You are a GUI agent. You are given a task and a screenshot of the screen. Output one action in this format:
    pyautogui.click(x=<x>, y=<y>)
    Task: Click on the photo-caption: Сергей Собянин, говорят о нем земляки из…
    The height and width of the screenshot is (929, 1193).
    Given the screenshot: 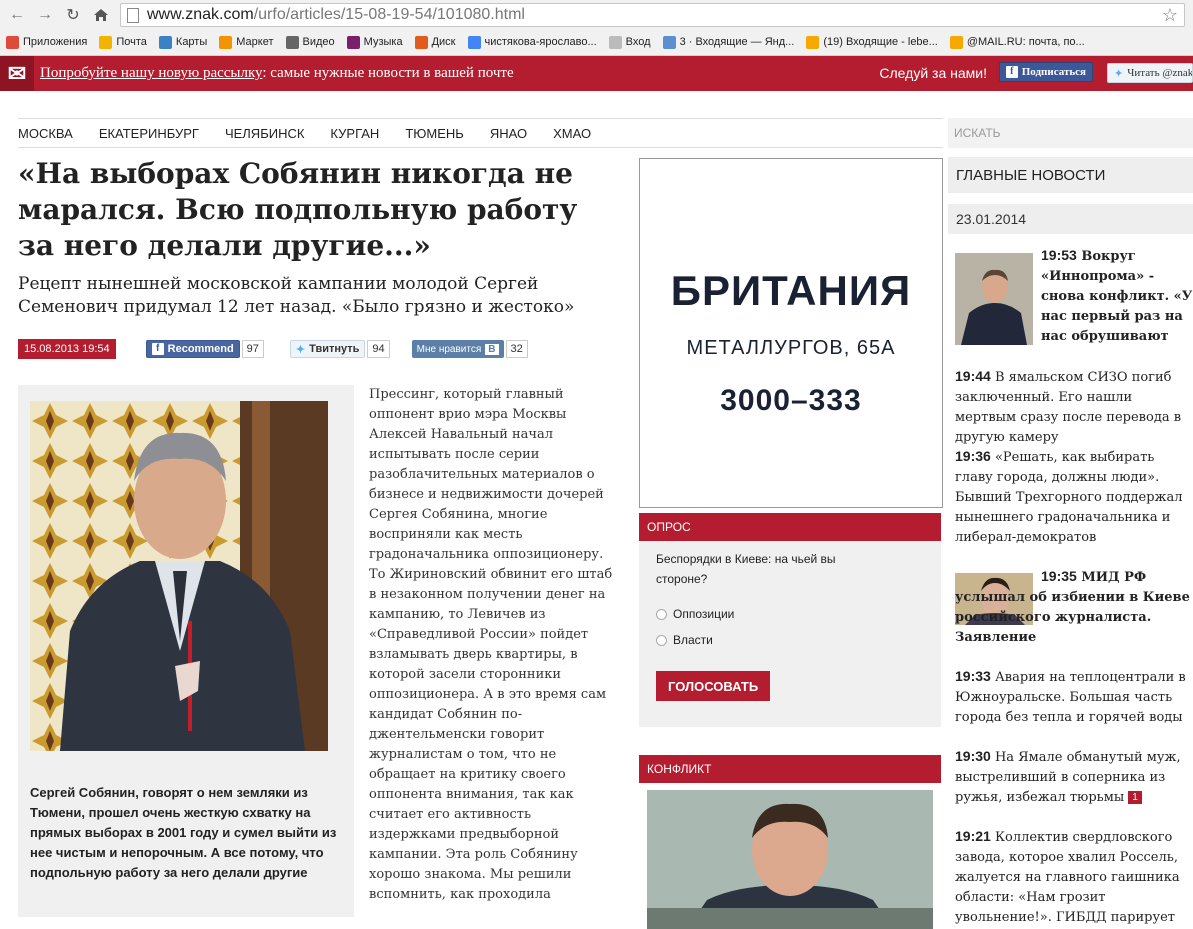 What is the action you would take?
    pyautogui.click(x=183, y=832)
    